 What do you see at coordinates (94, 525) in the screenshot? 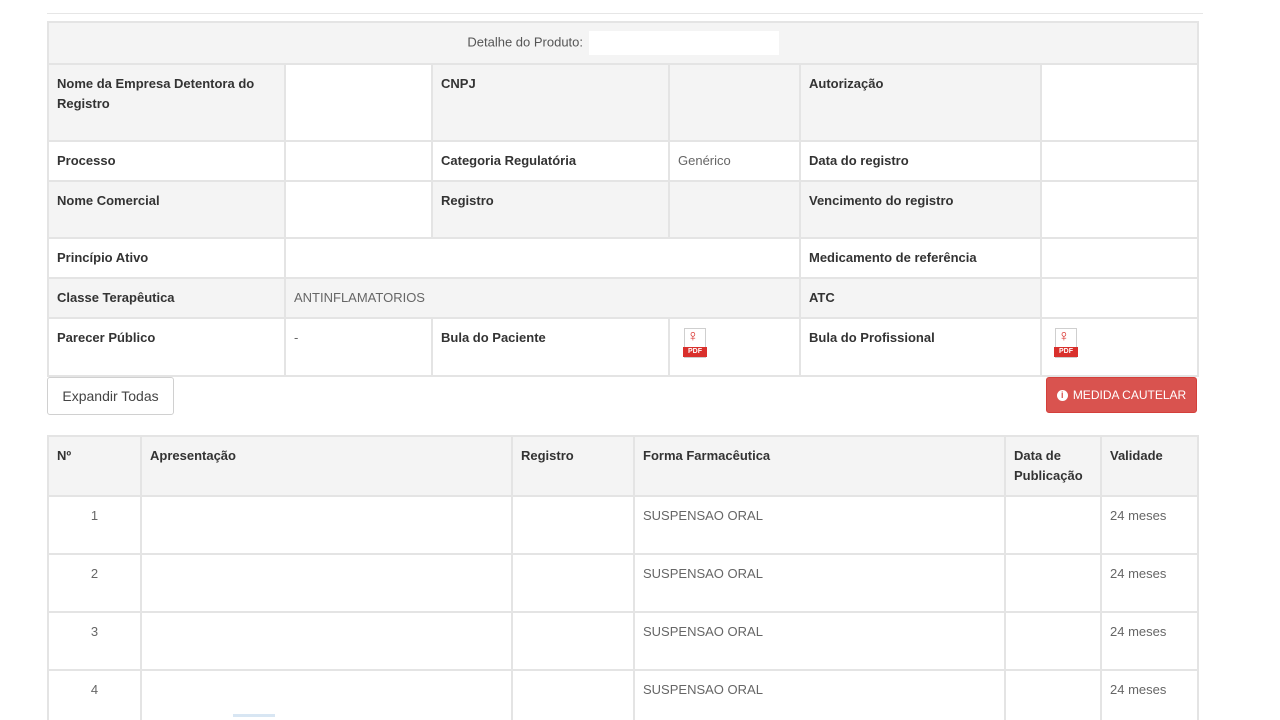
I see `cell-numero: 1` at bounding box center [94, 525].